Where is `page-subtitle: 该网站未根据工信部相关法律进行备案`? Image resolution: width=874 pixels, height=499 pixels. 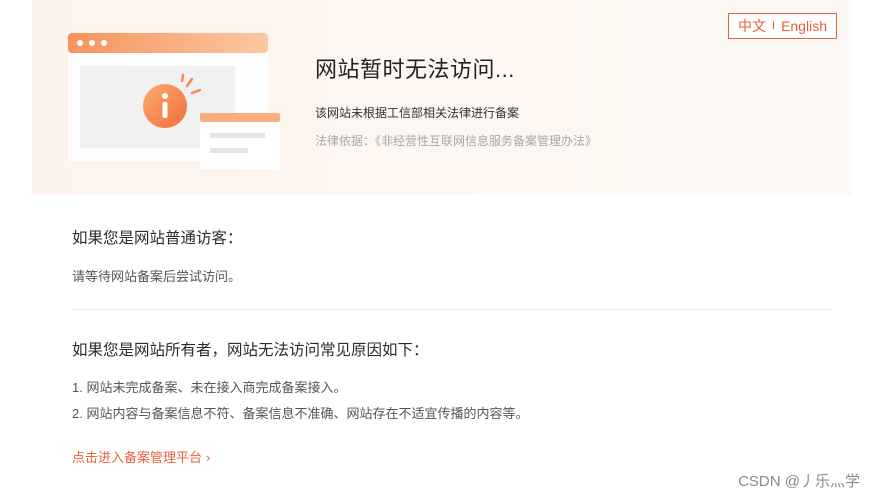 page-subtitle: 该网站未根据工信部相关法律进行备案 is located at coordinates (417, 113).